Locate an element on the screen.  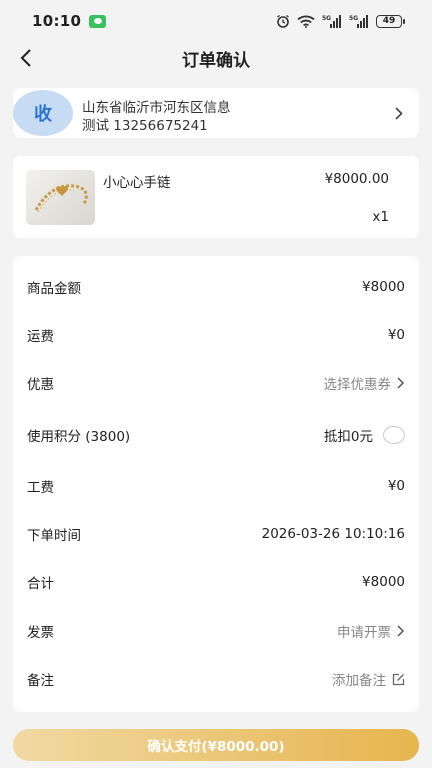
labor-fee-label: 工费 is located at coordinates (40, 488).